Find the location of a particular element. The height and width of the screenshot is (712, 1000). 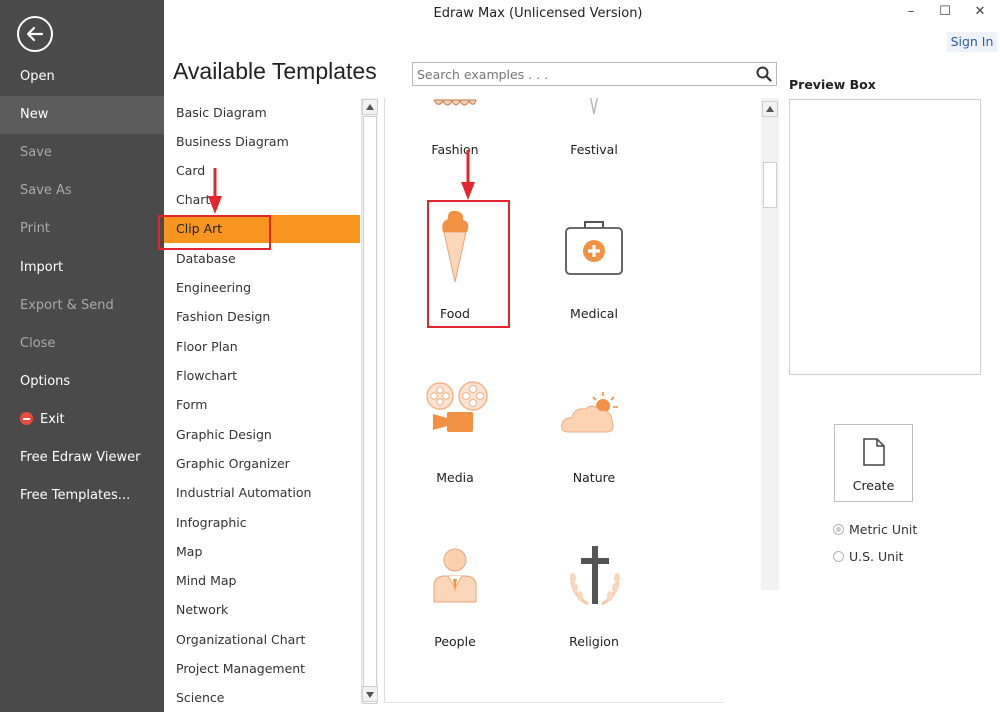

template-tile-media: Media is located at coordinates (455, 426).